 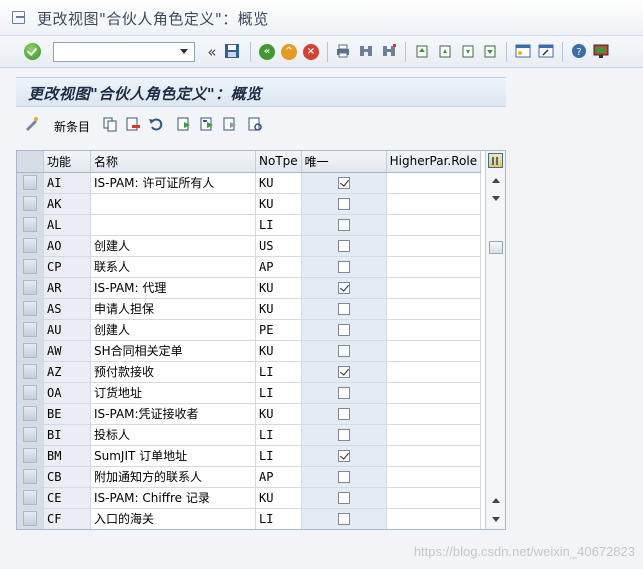 I want to click on select-all-icon, so click(x=184, y=124).